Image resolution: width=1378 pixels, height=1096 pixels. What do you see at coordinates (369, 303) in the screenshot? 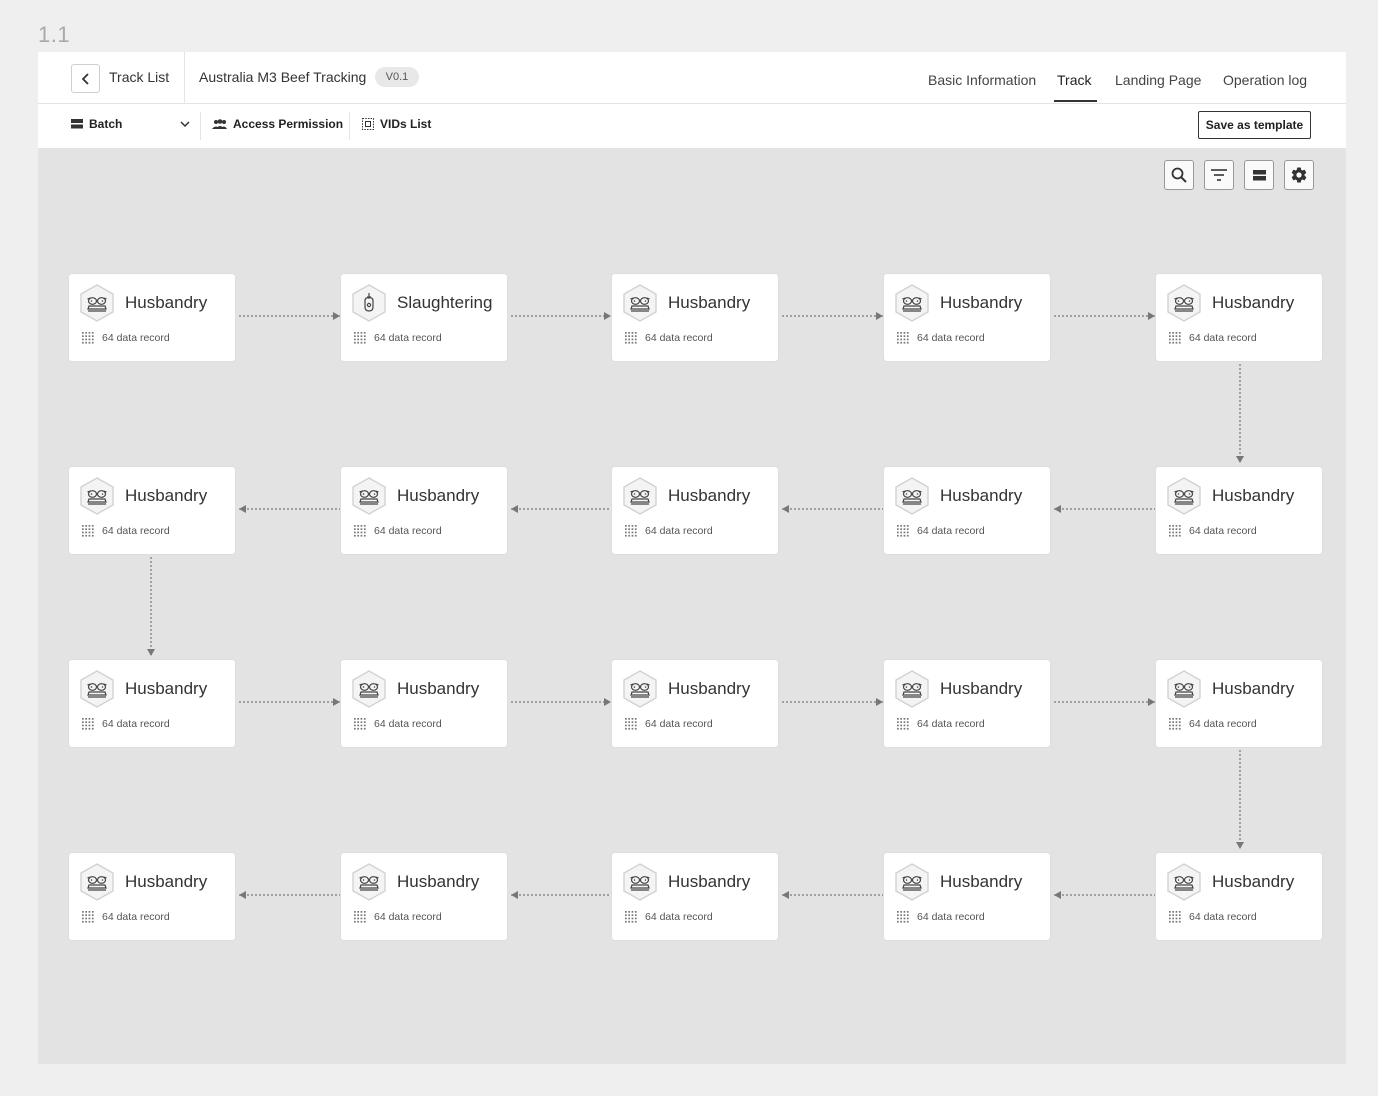
I see `slaughter-icon` at bounding box center [369, 303].